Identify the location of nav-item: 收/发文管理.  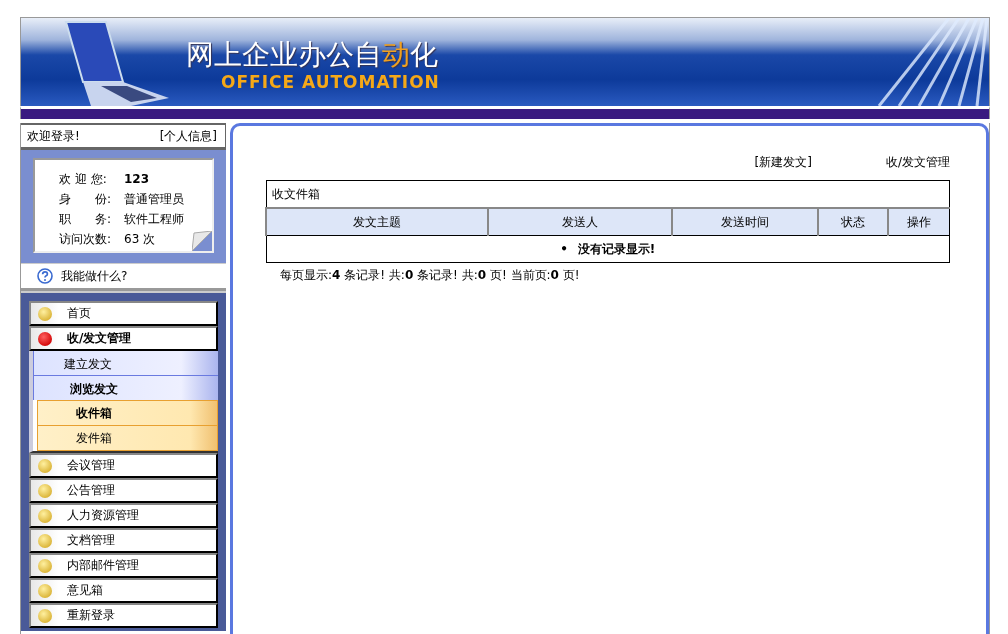
(123, 338).